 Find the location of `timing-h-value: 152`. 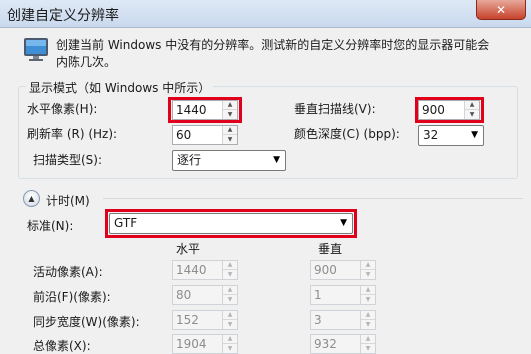

timing-h-value: 152 is located at coordinates (187, 320).